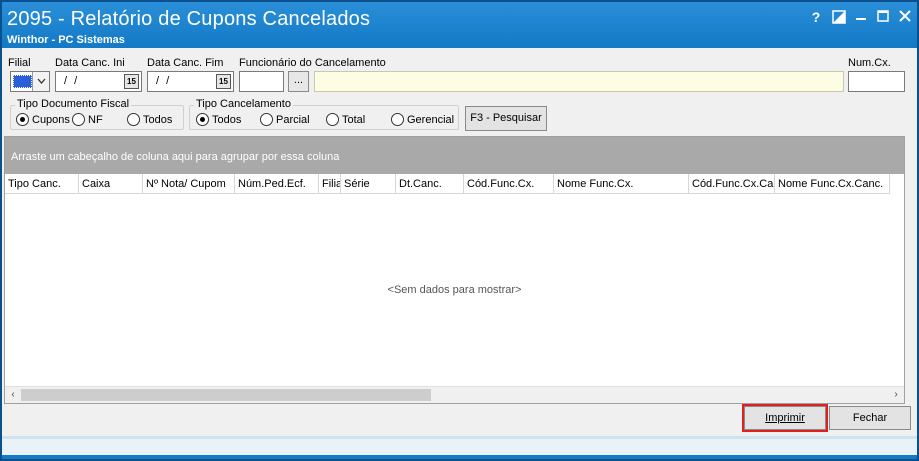  Describe the element at coordinates (896, 395) in the screenshot. I see `scroll-right-icon: ›` at that location.